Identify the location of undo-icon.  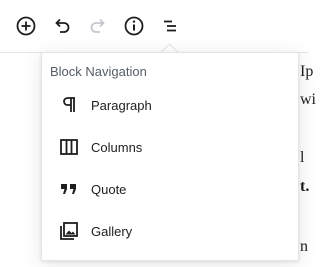
(62, 25).